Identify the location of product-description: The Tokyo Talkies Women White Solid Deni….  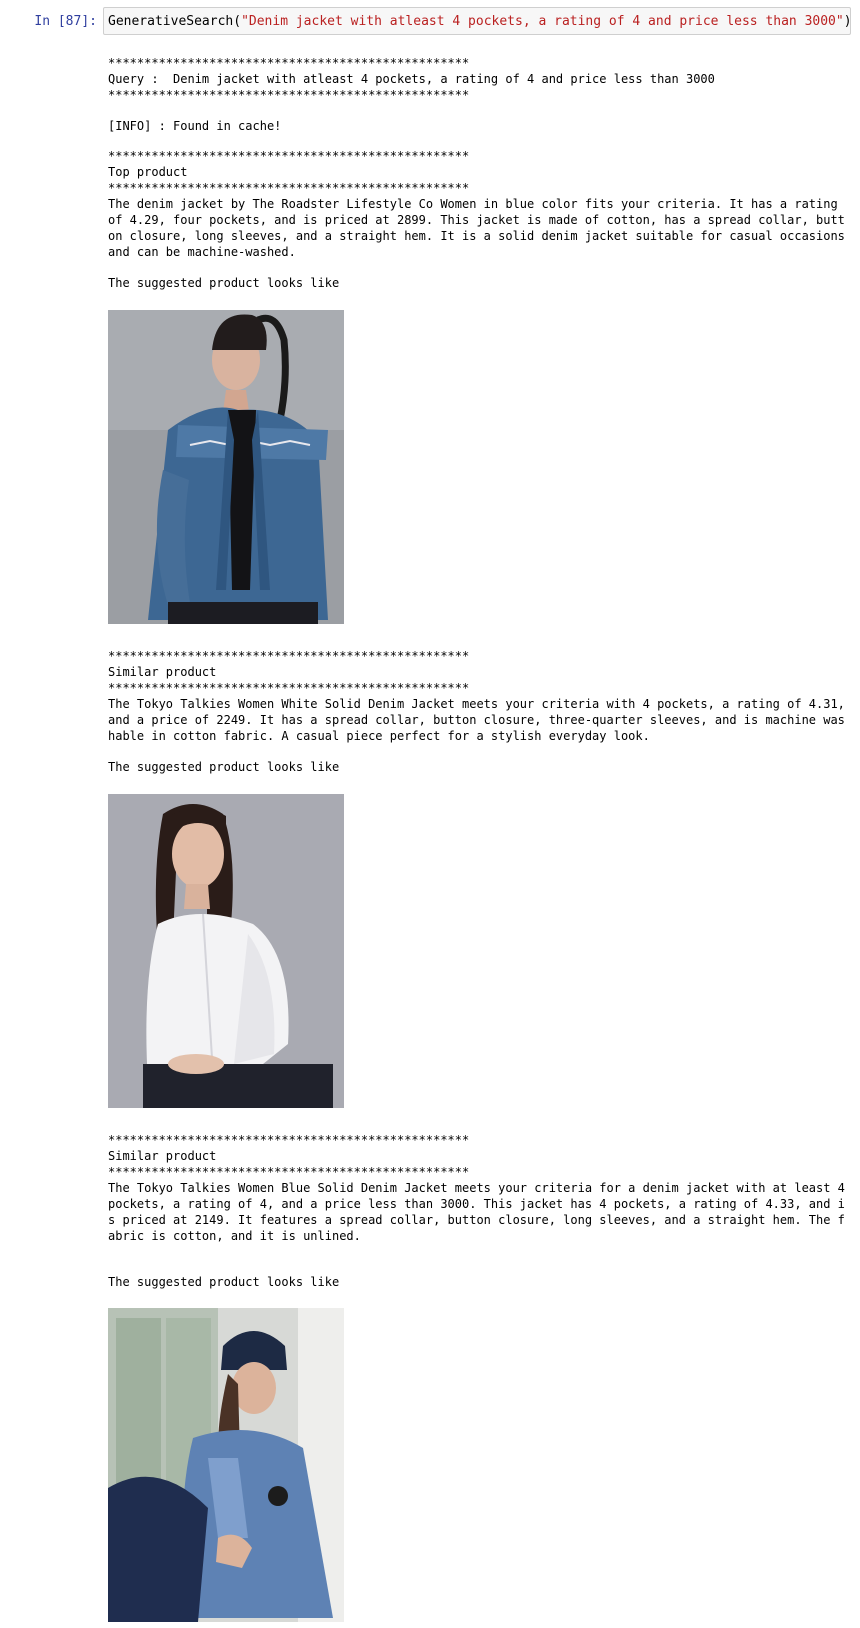
(480, 720).